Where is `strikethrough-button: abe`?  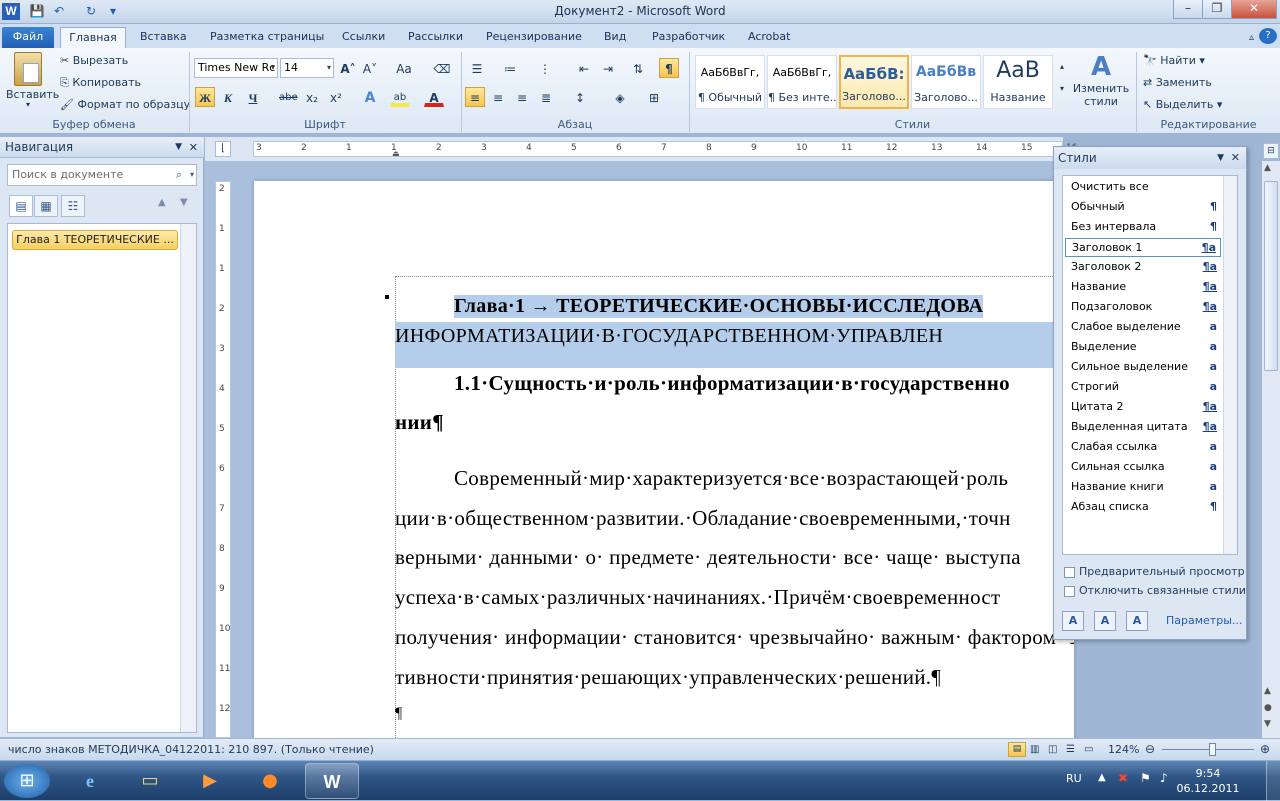
strikethrough-button: abe is located at coordinates (288, 97).